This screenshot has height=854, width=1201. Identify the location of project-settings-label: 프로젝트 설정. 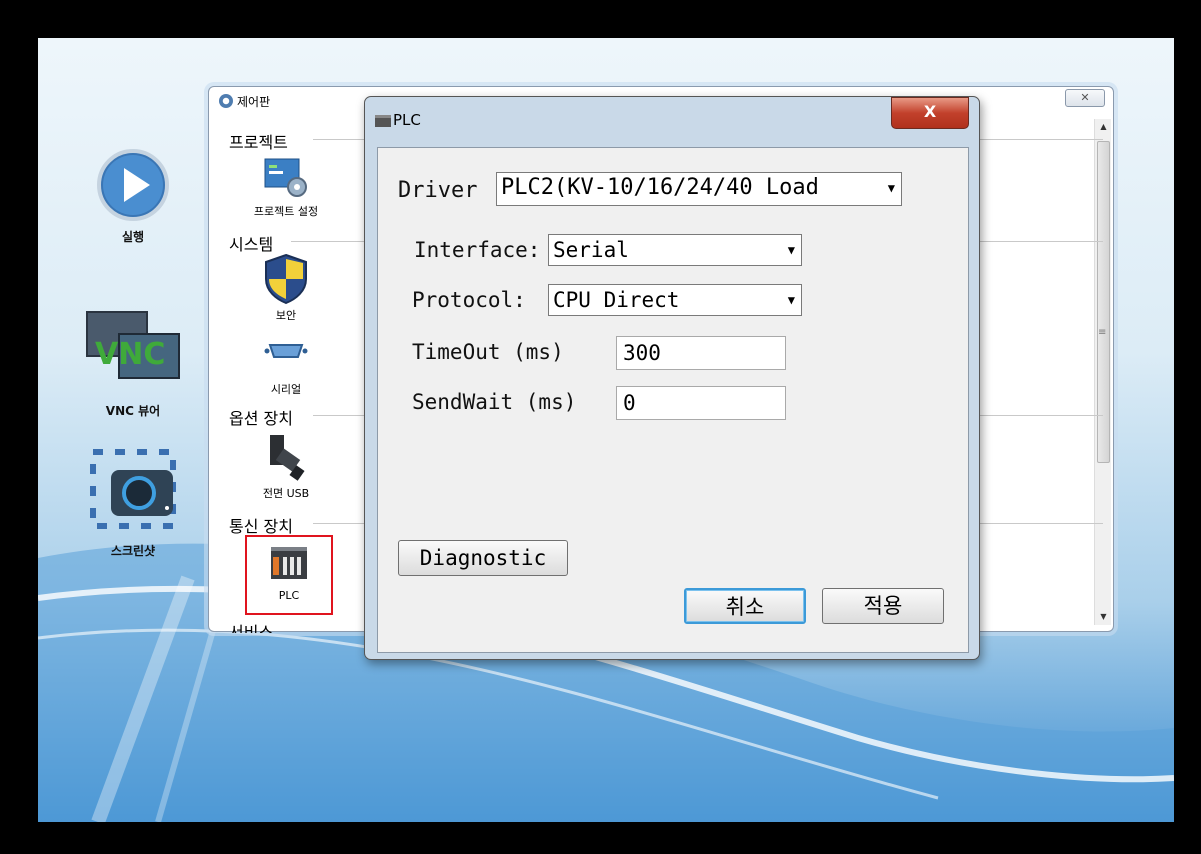
(286, 211).